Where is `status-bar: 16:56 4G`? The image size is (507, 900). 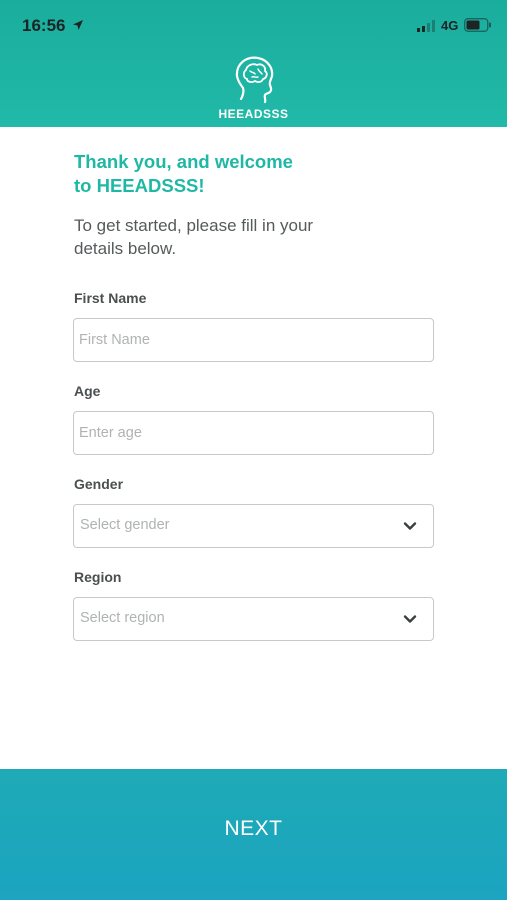 status-bar: 16:56 4G is located at coordinates (253, 27).